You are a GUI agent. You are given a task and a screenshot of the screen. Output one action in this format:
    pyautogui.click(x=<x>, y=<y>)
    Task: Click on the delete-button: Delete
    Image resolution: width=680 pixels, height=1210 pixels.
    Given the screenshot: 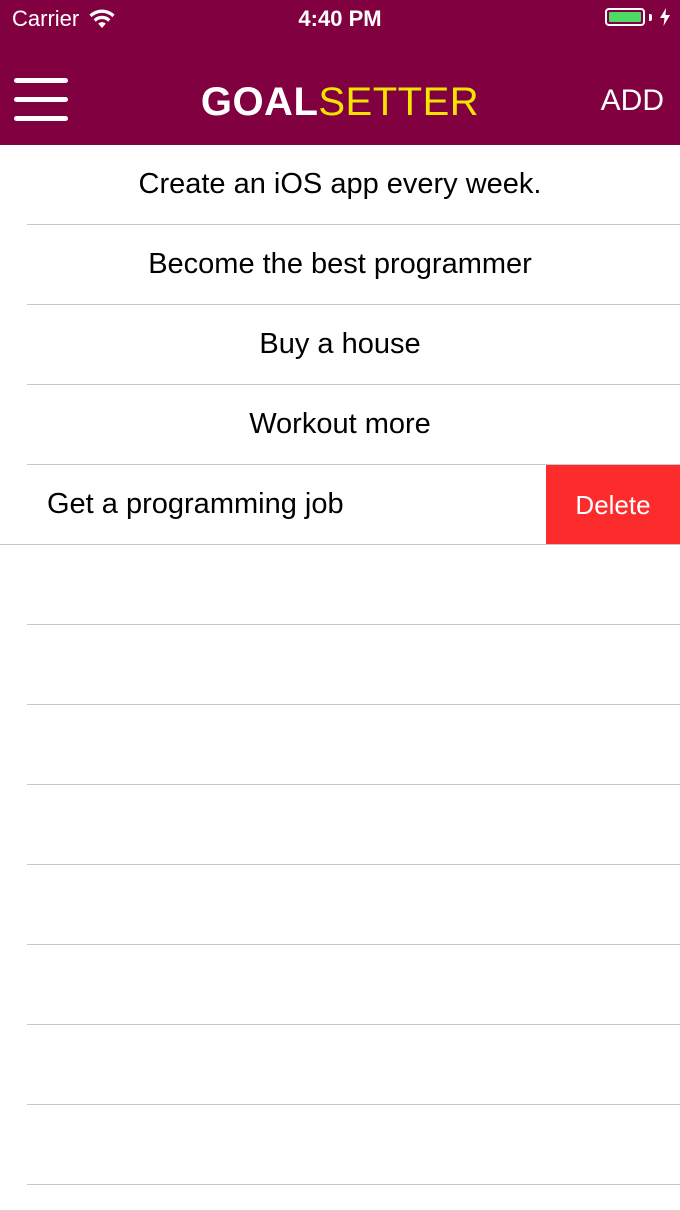 What is the action you would take?
    pyautogui.click(x=613, y=504)
    